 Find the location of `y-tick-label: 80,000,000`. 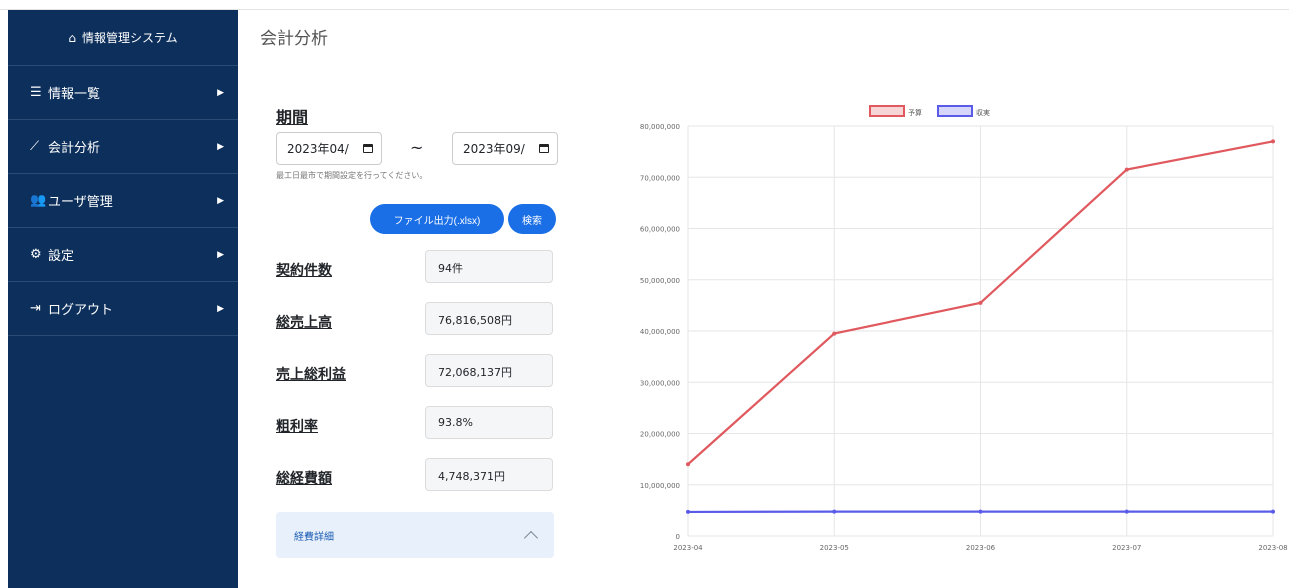

y-tick-label: 80,000,000 is located at coordinates (660, 127).